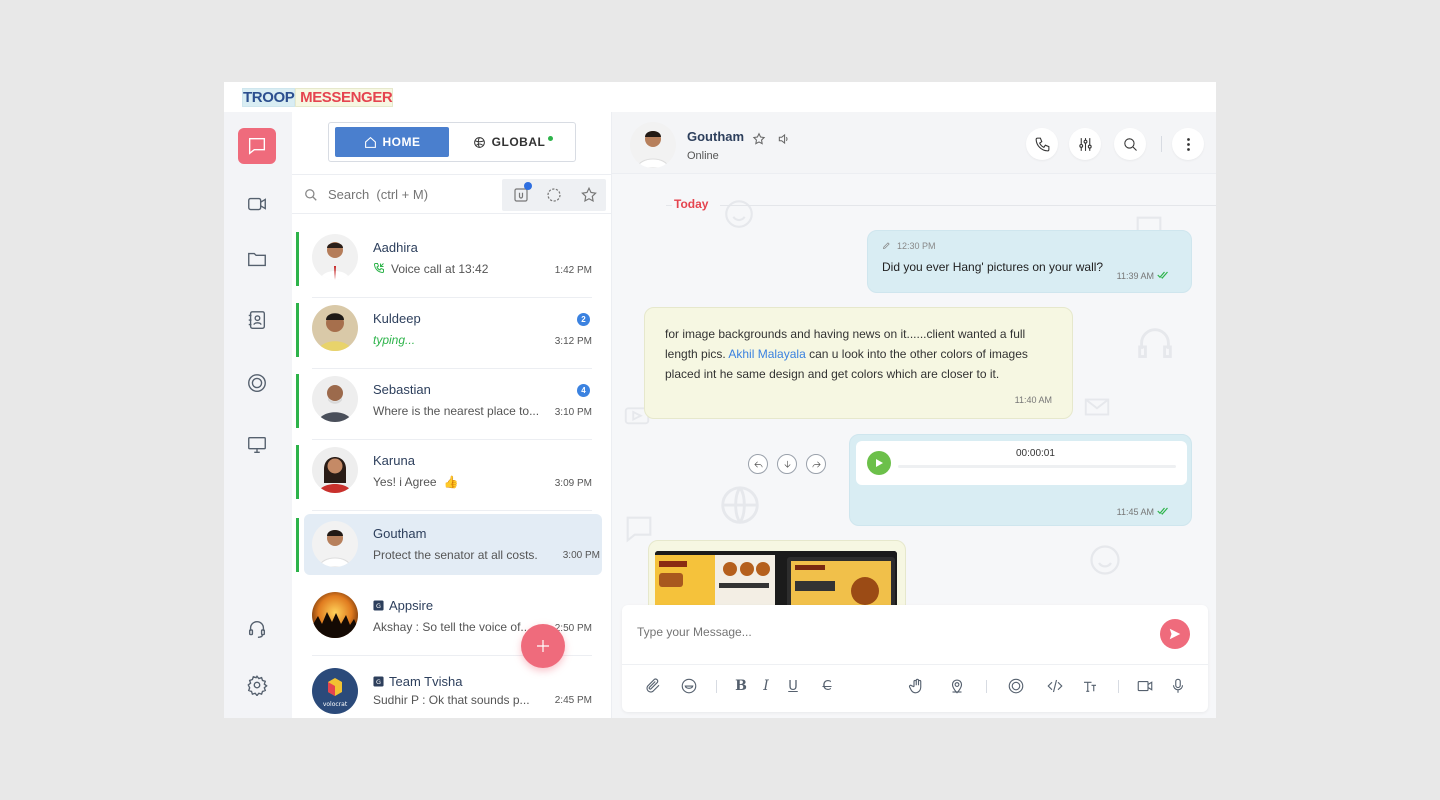  Describe the element at coordinates (915, 658) in the screenshot. I see `message-composer: B I U C` at that location.